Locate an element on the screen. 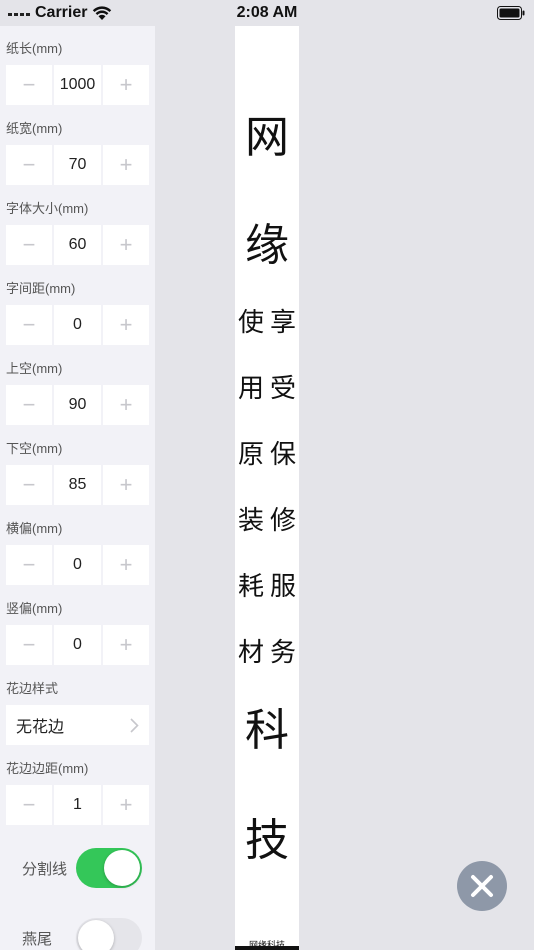 The height and width of the screenshot is (950, 534). border-margin-label: 花边边距(mm) is located at coordinates (47, 768).